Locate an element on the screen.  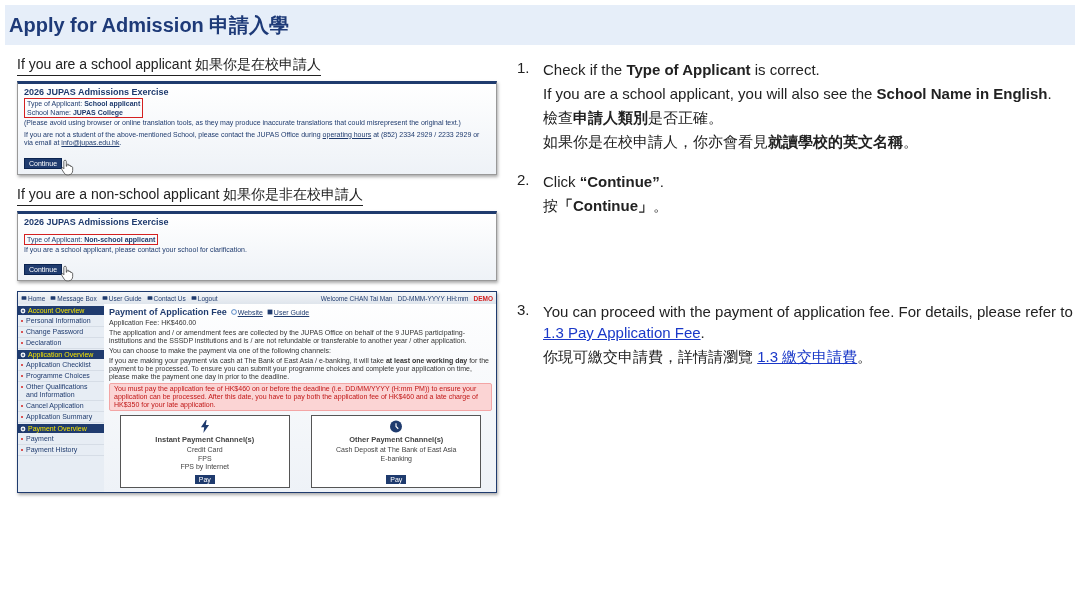
instruction-text: If you are a school applicant, you will also see the School Name in English. is located at coordinates (797, 94).